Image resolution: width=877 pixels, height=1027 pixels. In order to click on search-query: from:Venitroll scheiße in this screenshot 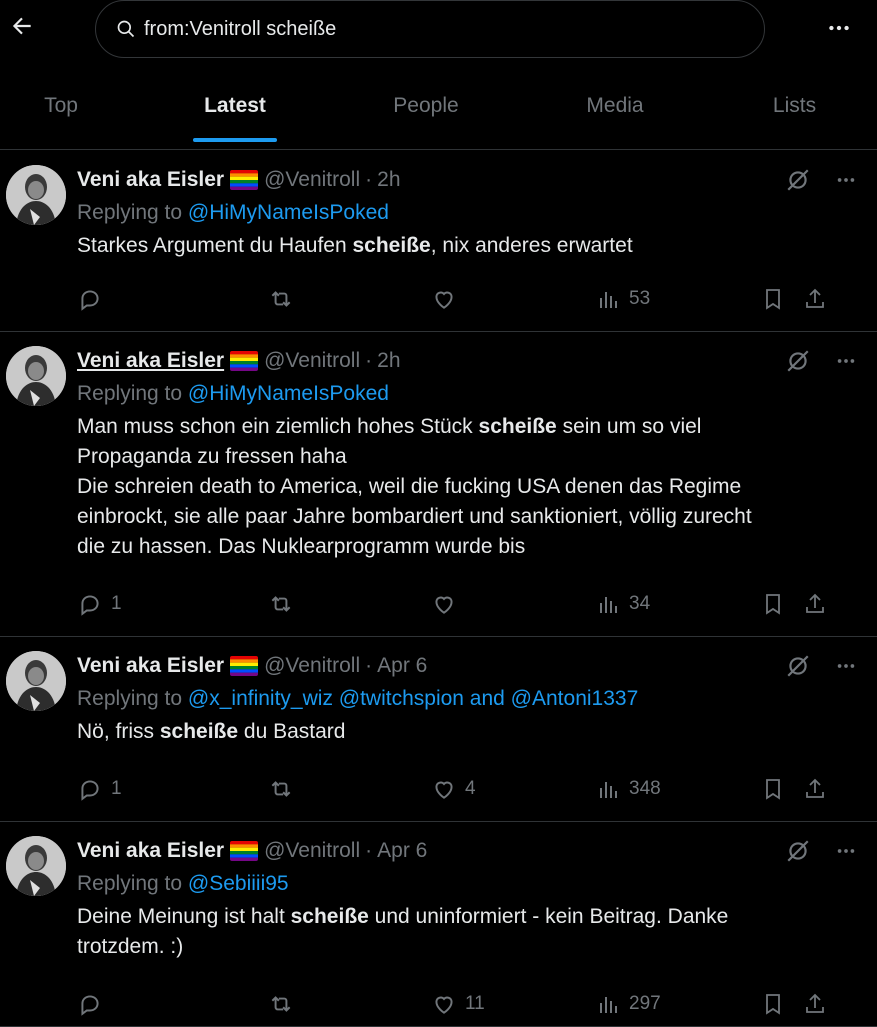, I will do `click(240, 28)`.